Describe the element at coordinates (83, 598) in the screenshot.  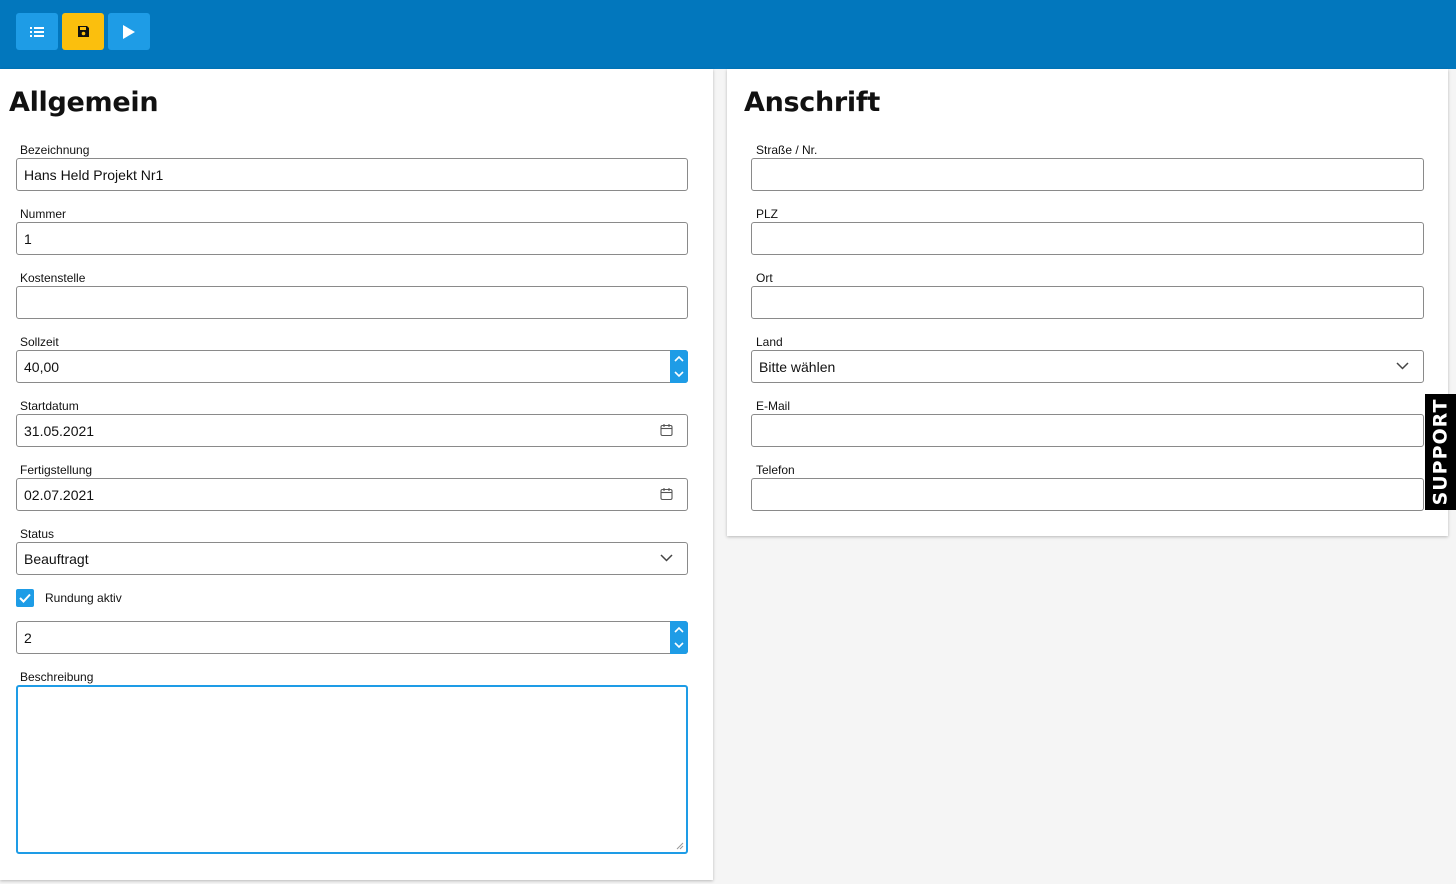
I see `rundung-label: Rundung aktiv` at that location.